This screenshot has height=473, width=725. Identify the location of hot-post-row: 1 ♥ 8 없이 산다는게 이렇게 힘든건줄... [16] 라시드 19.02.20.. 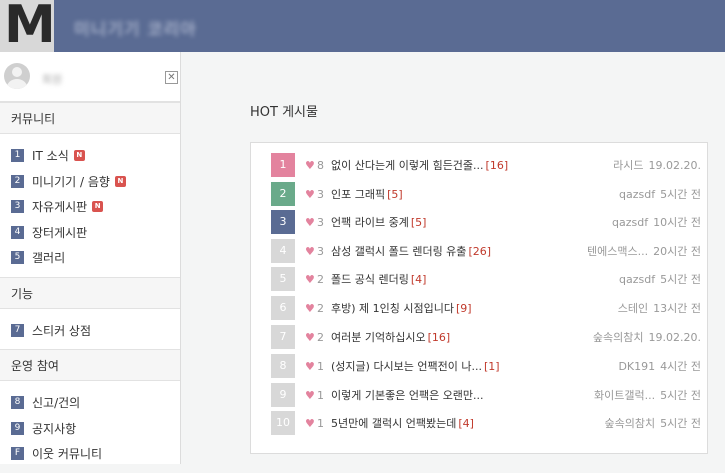
(486, 165).